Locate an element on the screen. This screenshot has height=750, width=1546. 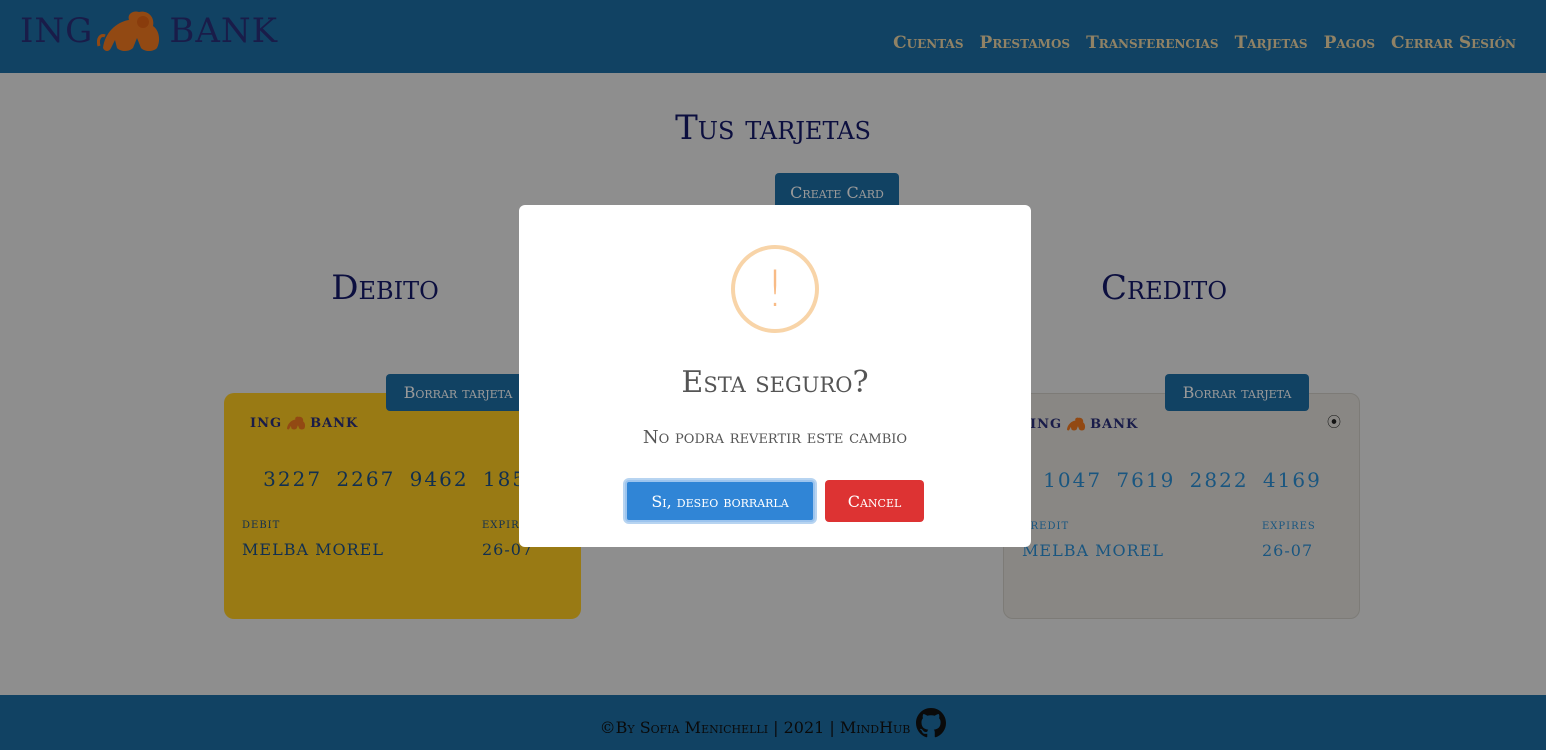
cancel-button: Cancel is located at coordinates (874, 501).